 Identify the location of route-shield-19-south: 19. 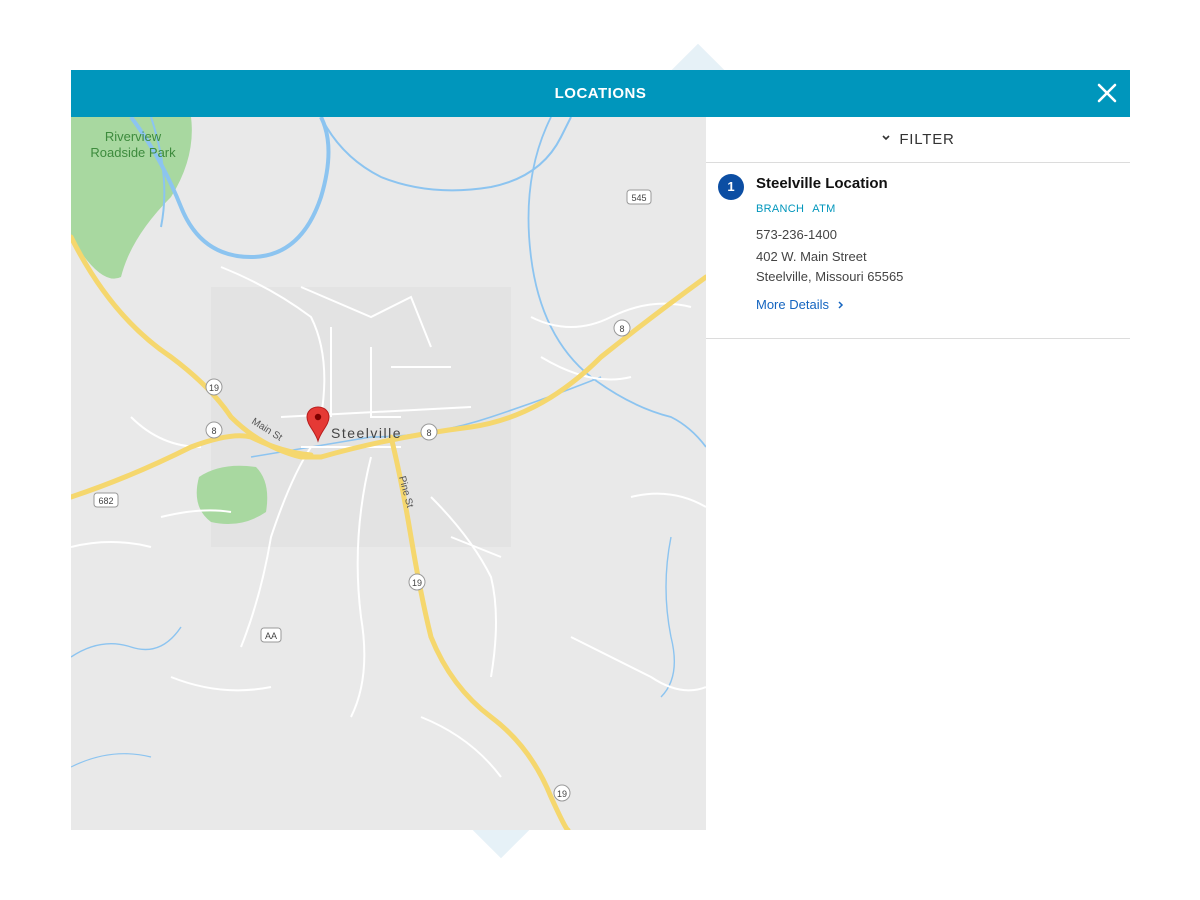
(417, 583).